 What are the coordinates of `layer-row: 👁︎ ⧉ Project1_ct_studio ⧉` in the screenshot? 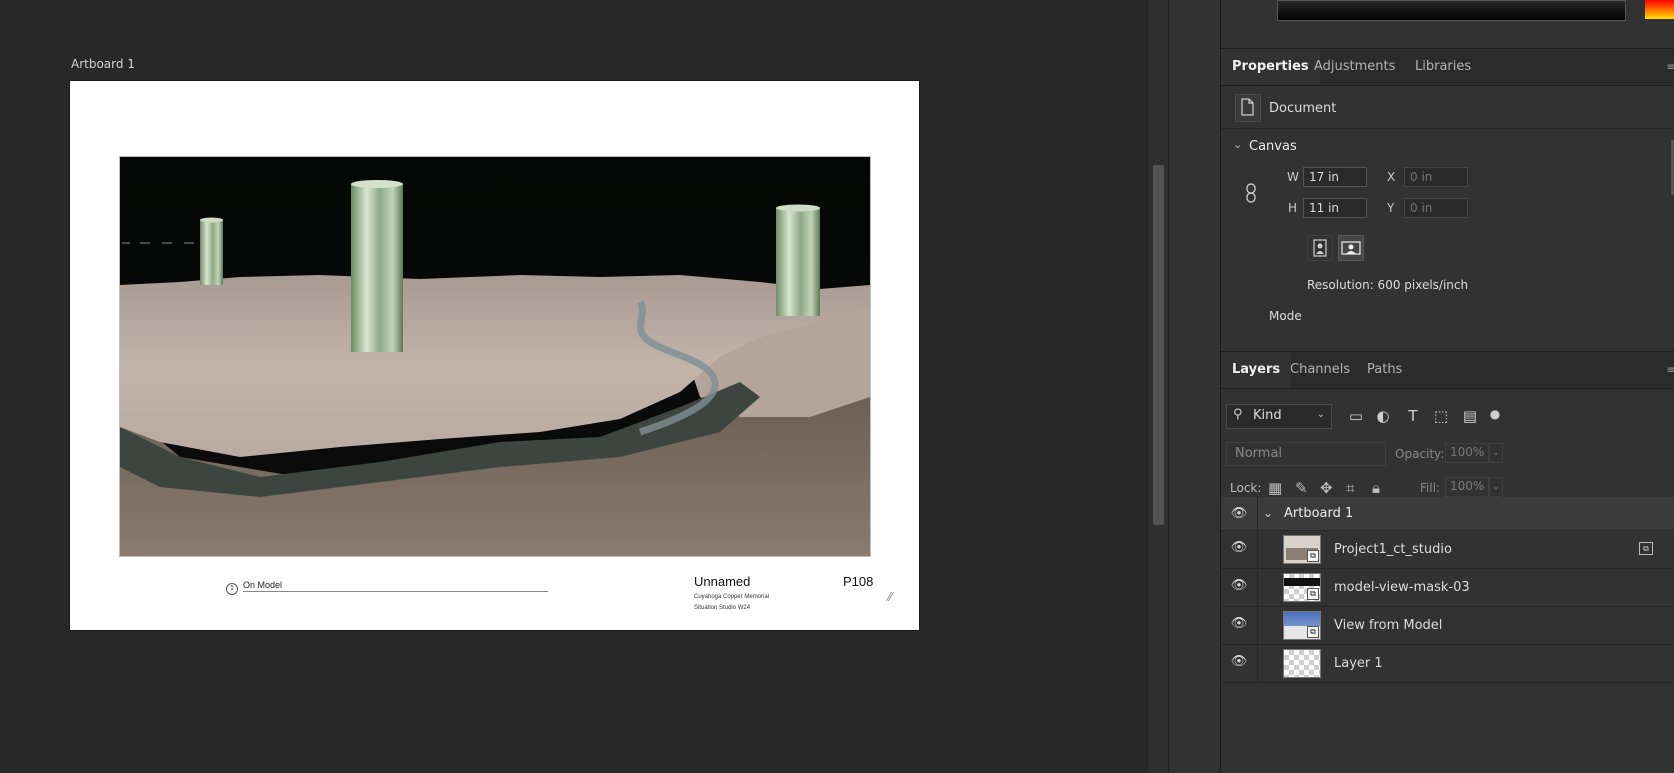 It's located at (1447, 550).